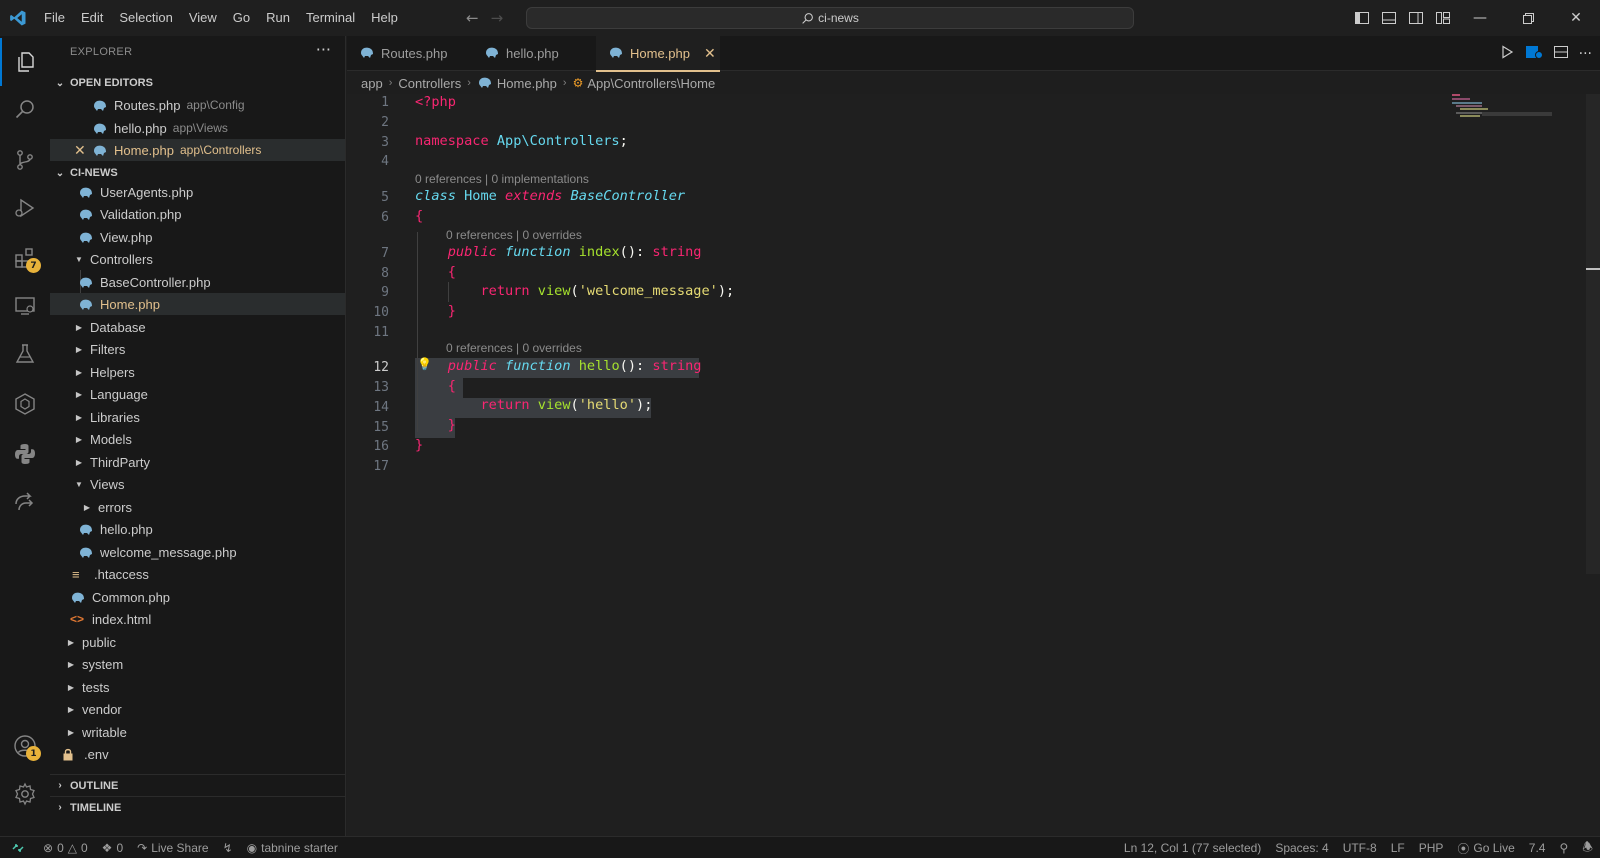 This screenshot has height=858, width=1600. I want to click on live-share-icon, so click(25, 502).